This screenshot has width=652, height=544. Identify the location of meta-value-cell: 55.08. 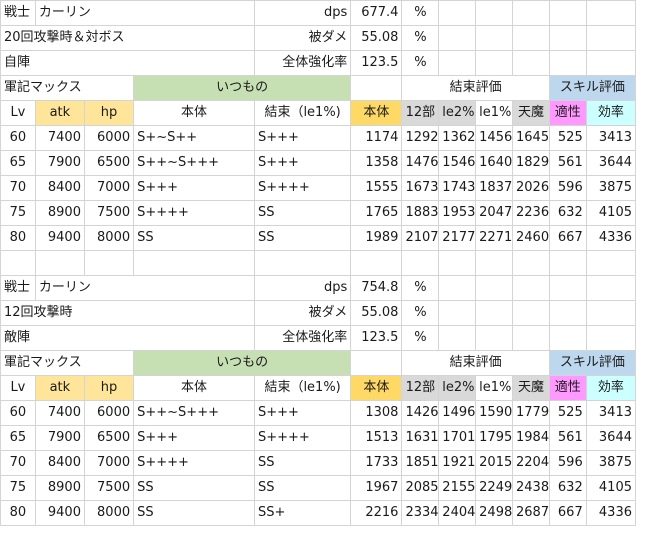
(376, 38).